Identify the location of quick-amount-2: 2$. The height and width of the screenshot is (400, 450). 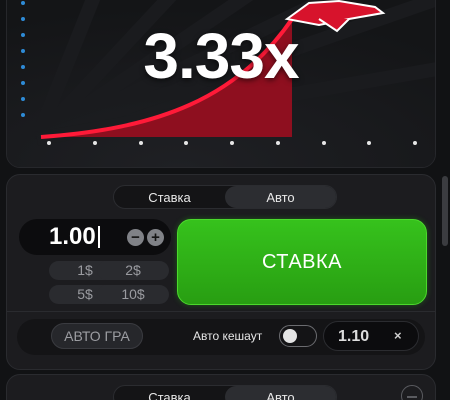
(133, 270).